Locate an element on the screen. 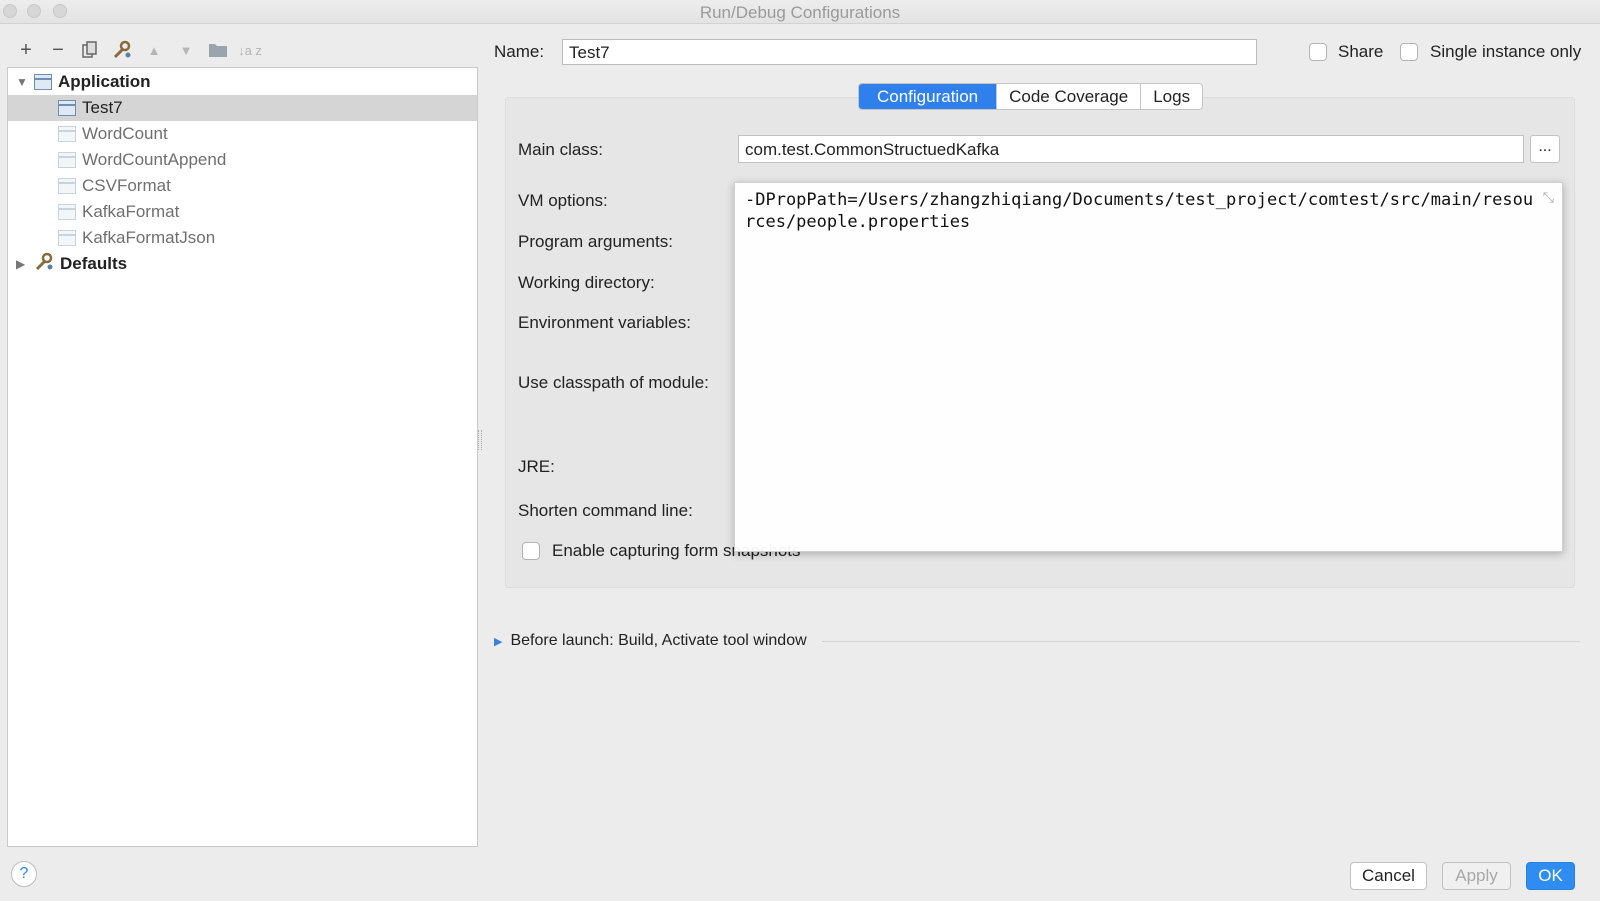  add-icon: + is located at coordinates (26, 50).